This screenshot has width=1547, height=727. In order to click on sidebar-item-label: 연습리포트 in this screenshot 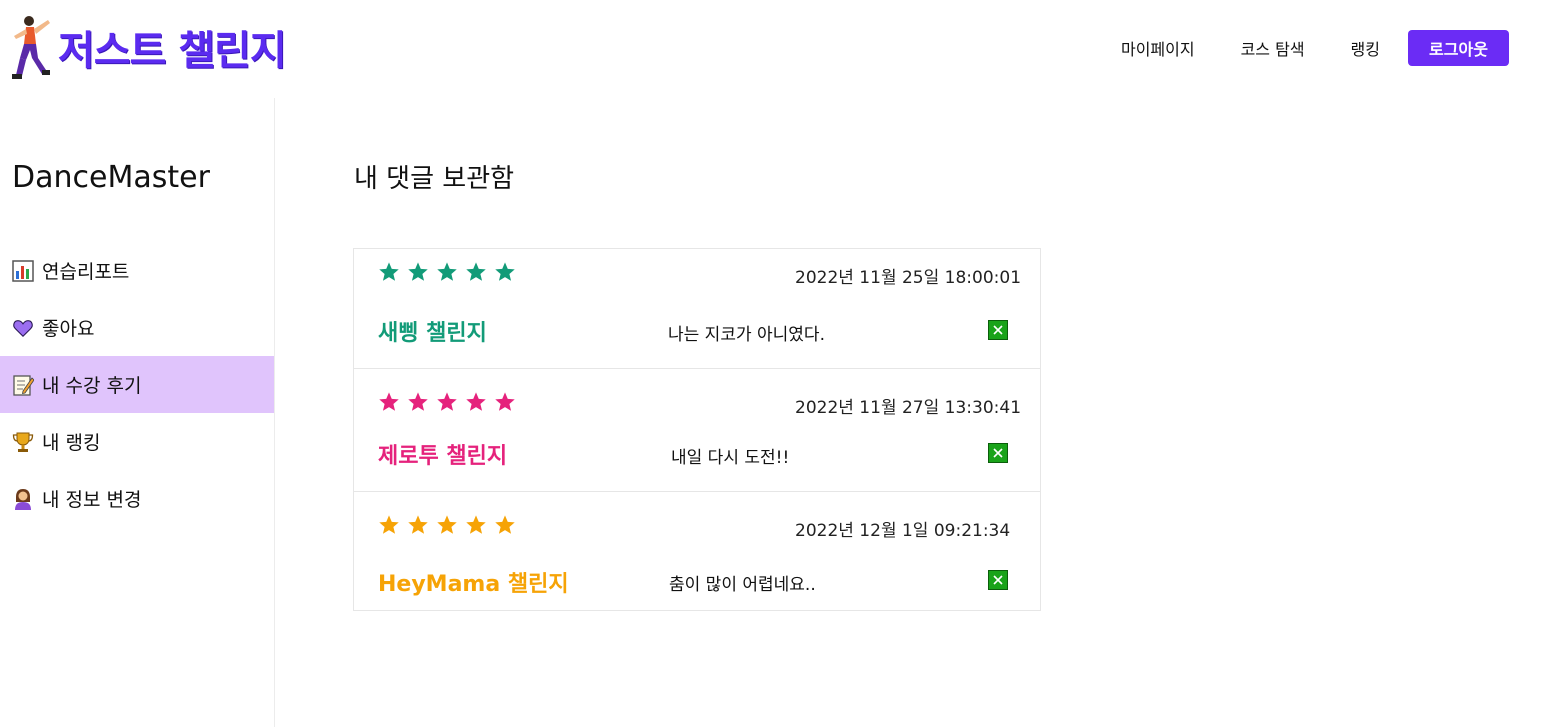, I will do `click(86, 272)`.